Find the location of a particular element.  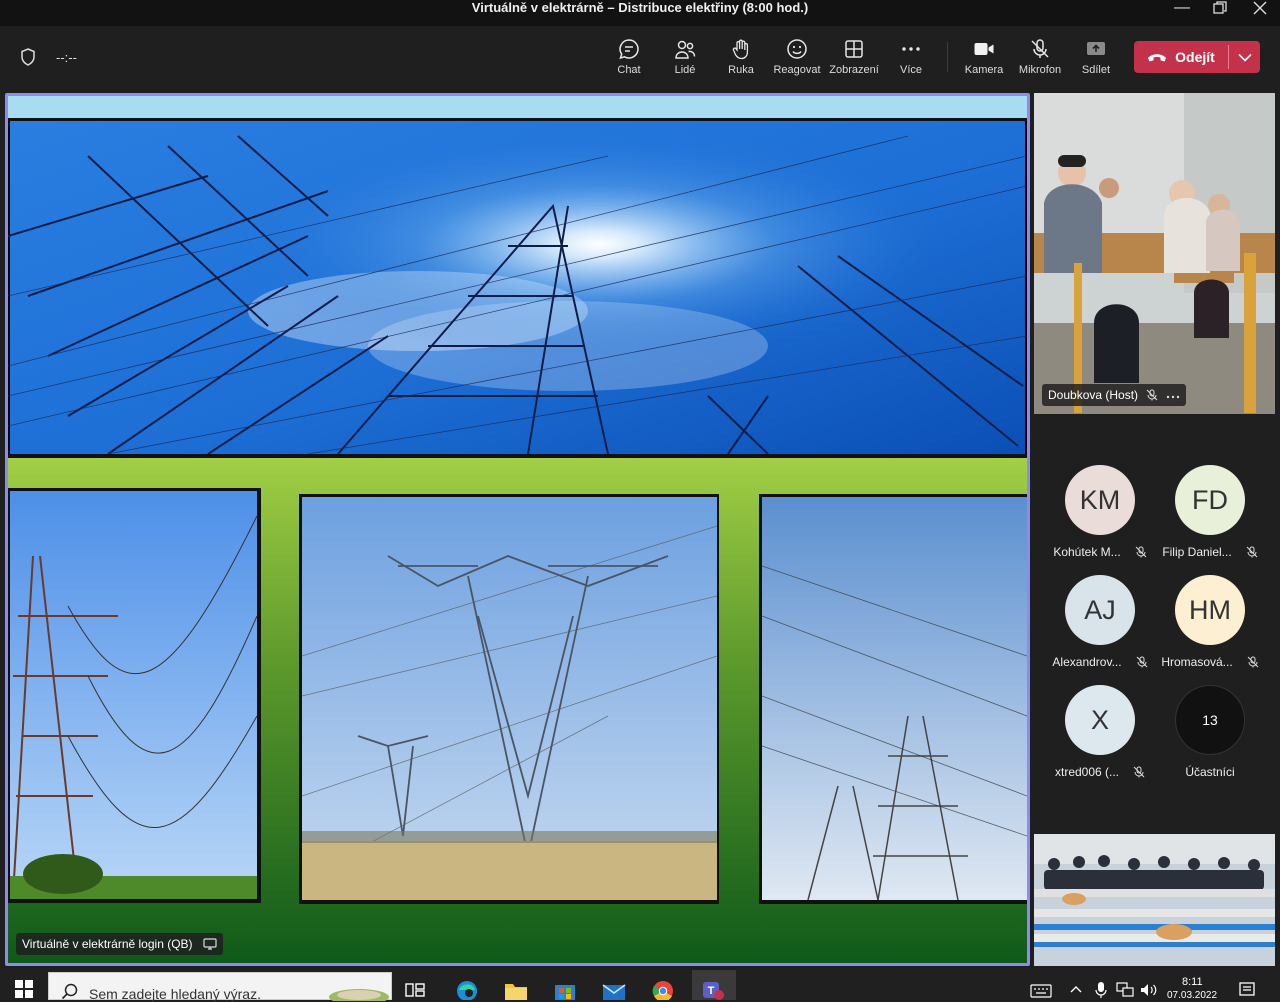

share-screen-icon is located at coordinates (1096, 48).